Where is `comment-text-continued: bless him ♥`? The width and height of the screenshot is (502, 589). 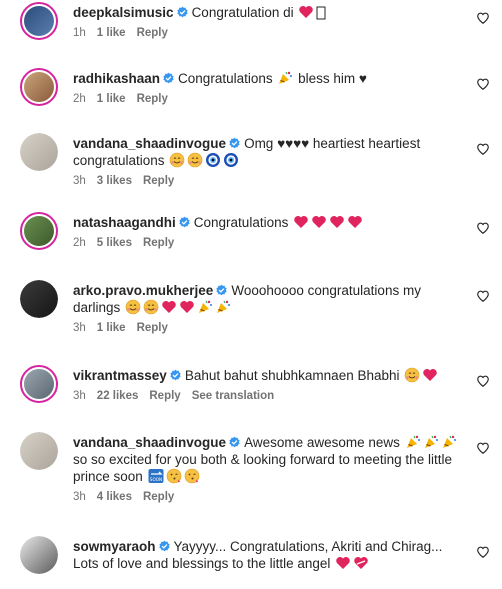 comment-text-continued: bless him ♥ is located at coordinates (332, 78).